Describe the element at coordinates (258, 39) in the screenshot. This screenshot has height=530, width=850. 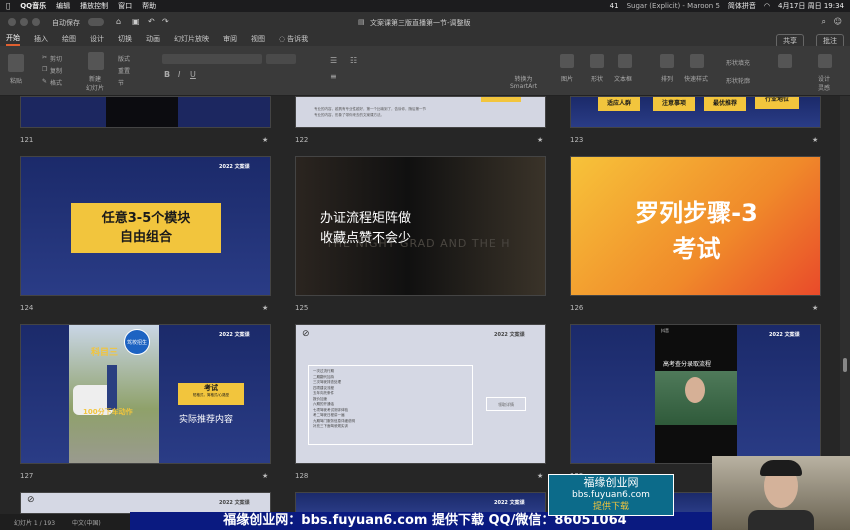
I see `tab-view: 视图` at that location.